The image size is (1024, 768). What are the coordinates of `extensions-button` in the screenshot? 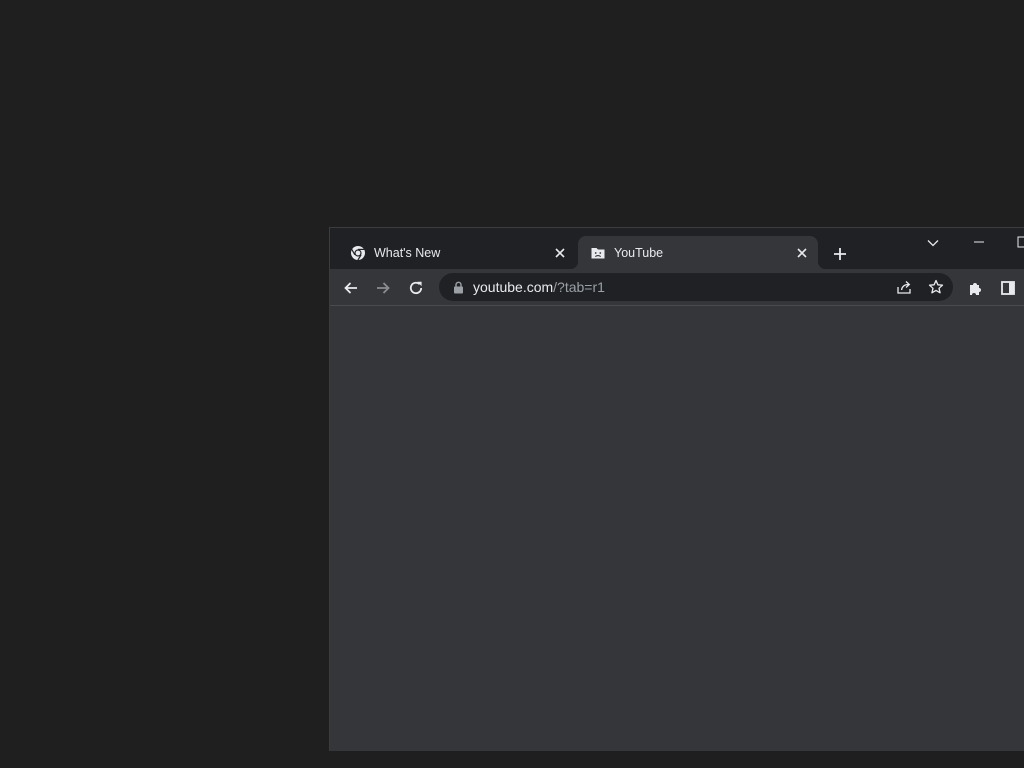 It's located at (976, 288).